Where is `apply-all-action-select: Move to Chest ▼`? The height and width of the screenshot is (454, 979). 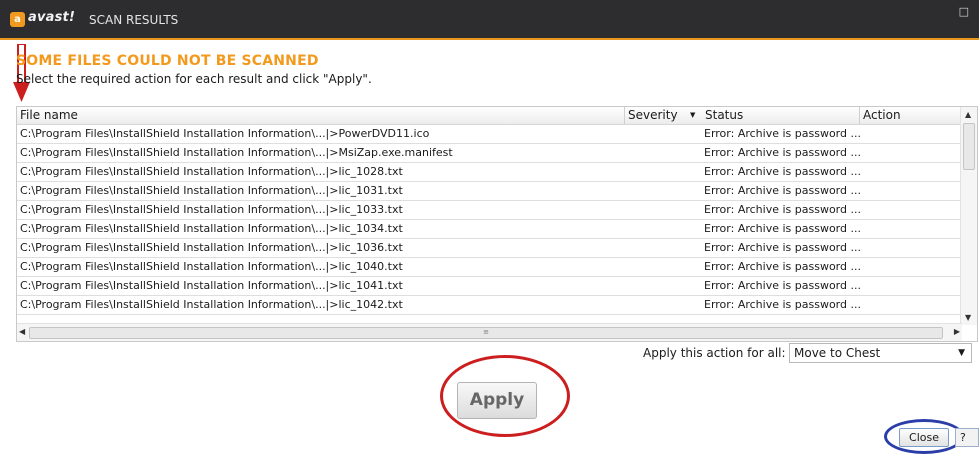
apply-all-action-select: Move to Chest ▼ is located at coordinates (880, 353).